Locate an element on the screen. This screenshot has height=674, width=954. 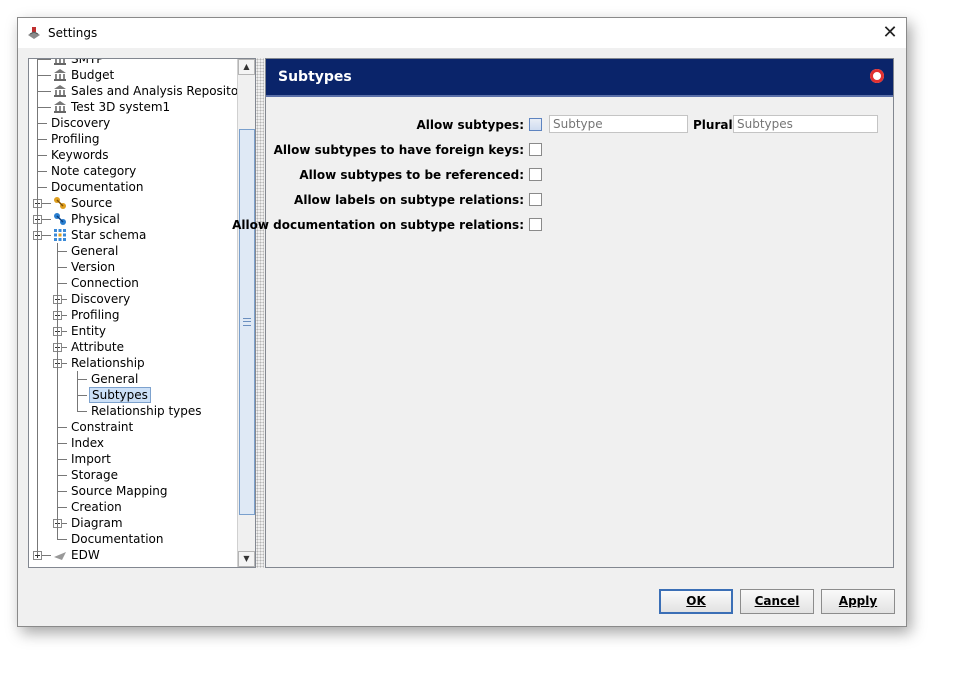
documentation-checkbox is located at coordinates (535, 224).